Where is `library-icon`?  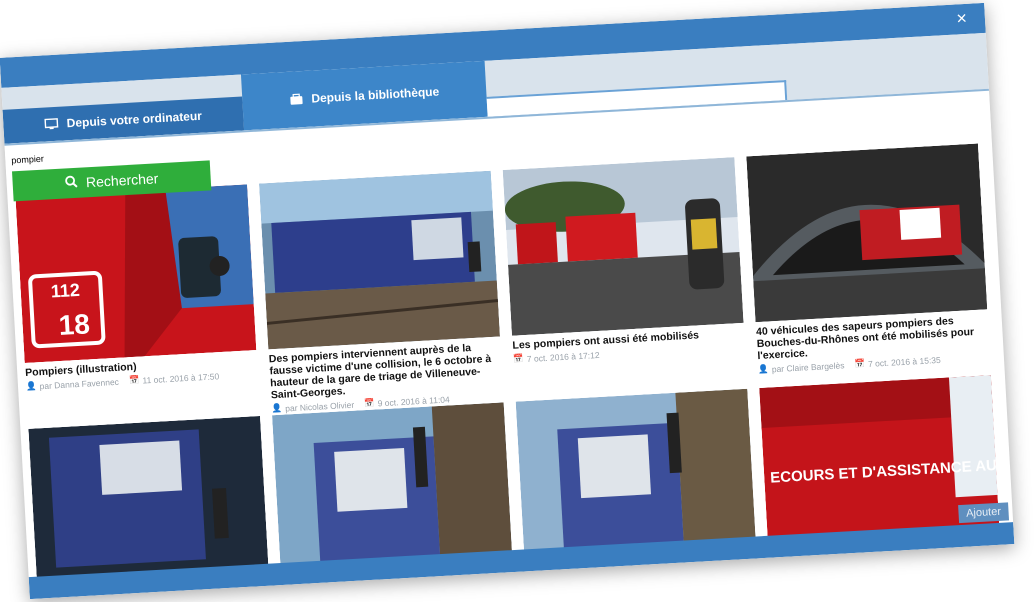 library-icon is located at coordinates (296, 99).